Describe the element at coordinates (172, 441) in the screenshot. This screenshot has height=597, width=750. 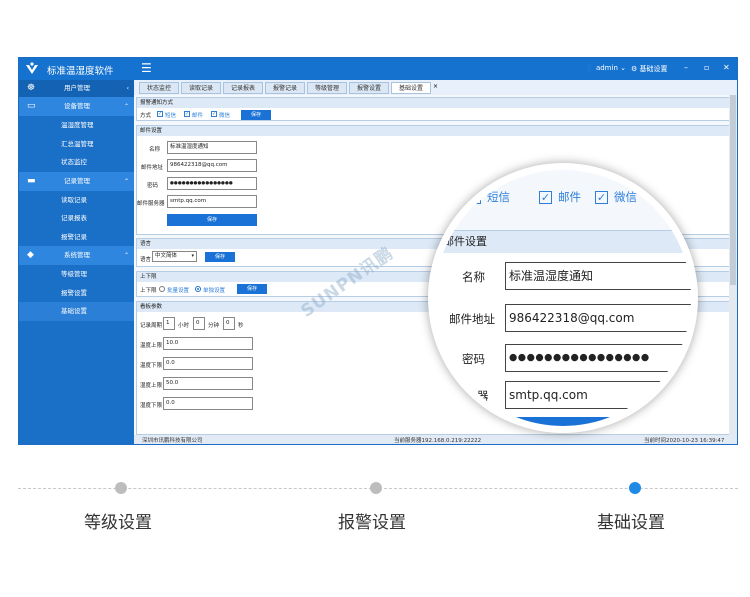
I see `company-name: 深圳市讯鹏科技有限公司` at that location.